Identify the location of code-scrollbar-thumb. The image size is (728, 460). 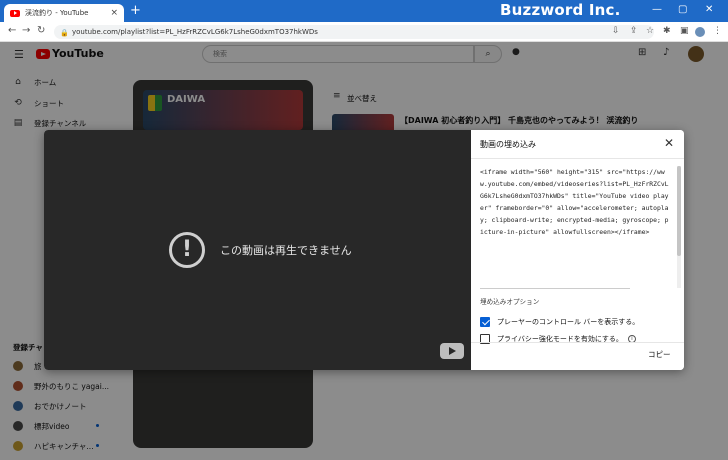
(679, 211).